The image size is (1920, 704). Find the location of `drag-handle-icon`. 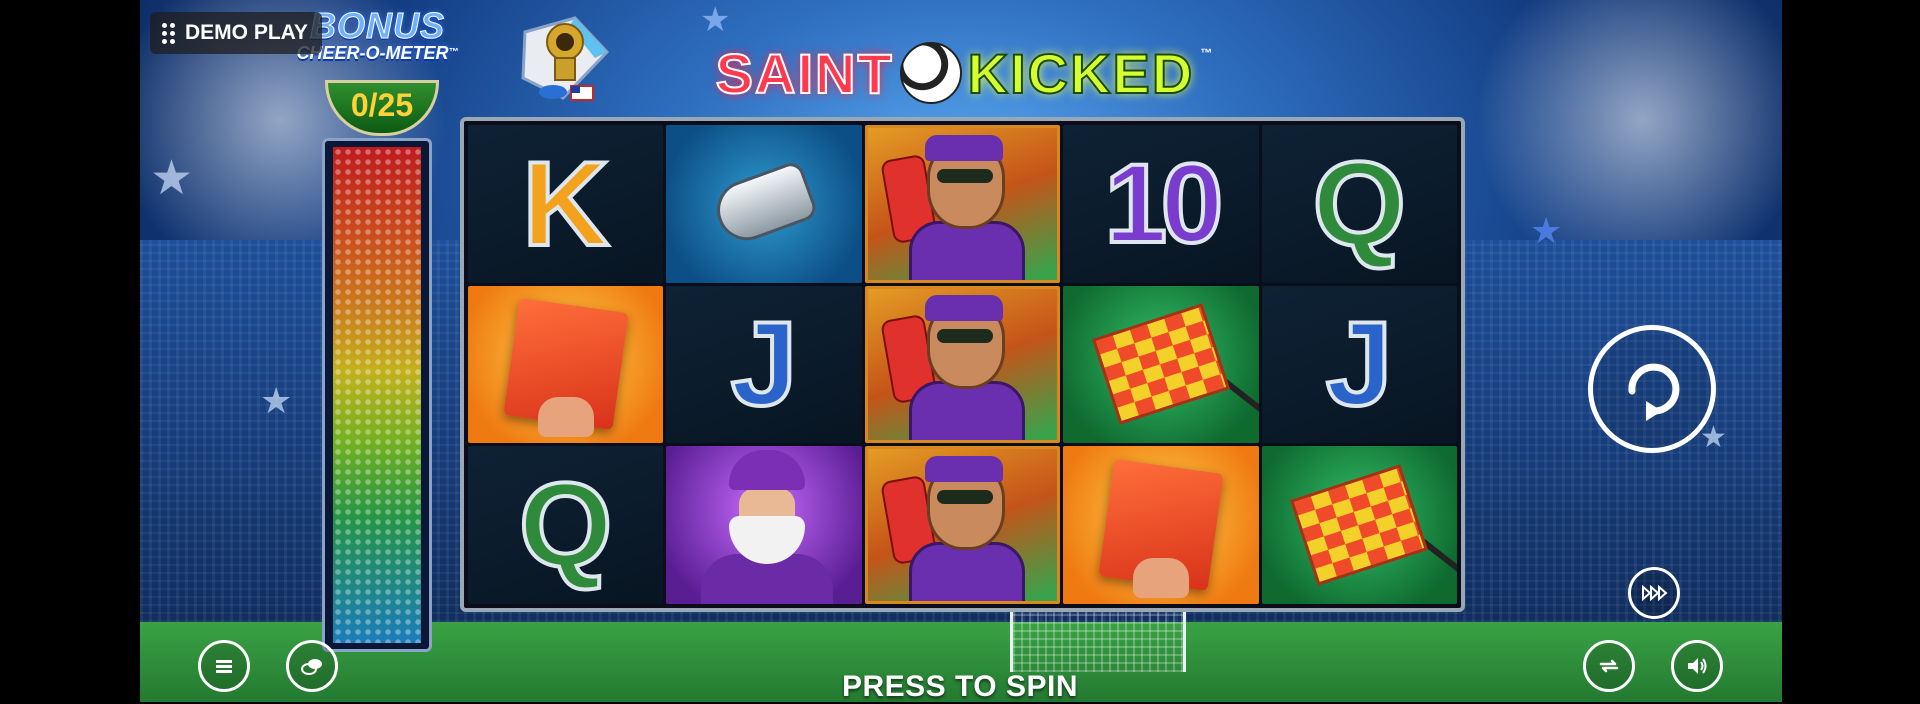

drag-handle-icon is located at coordinates (168, 33).